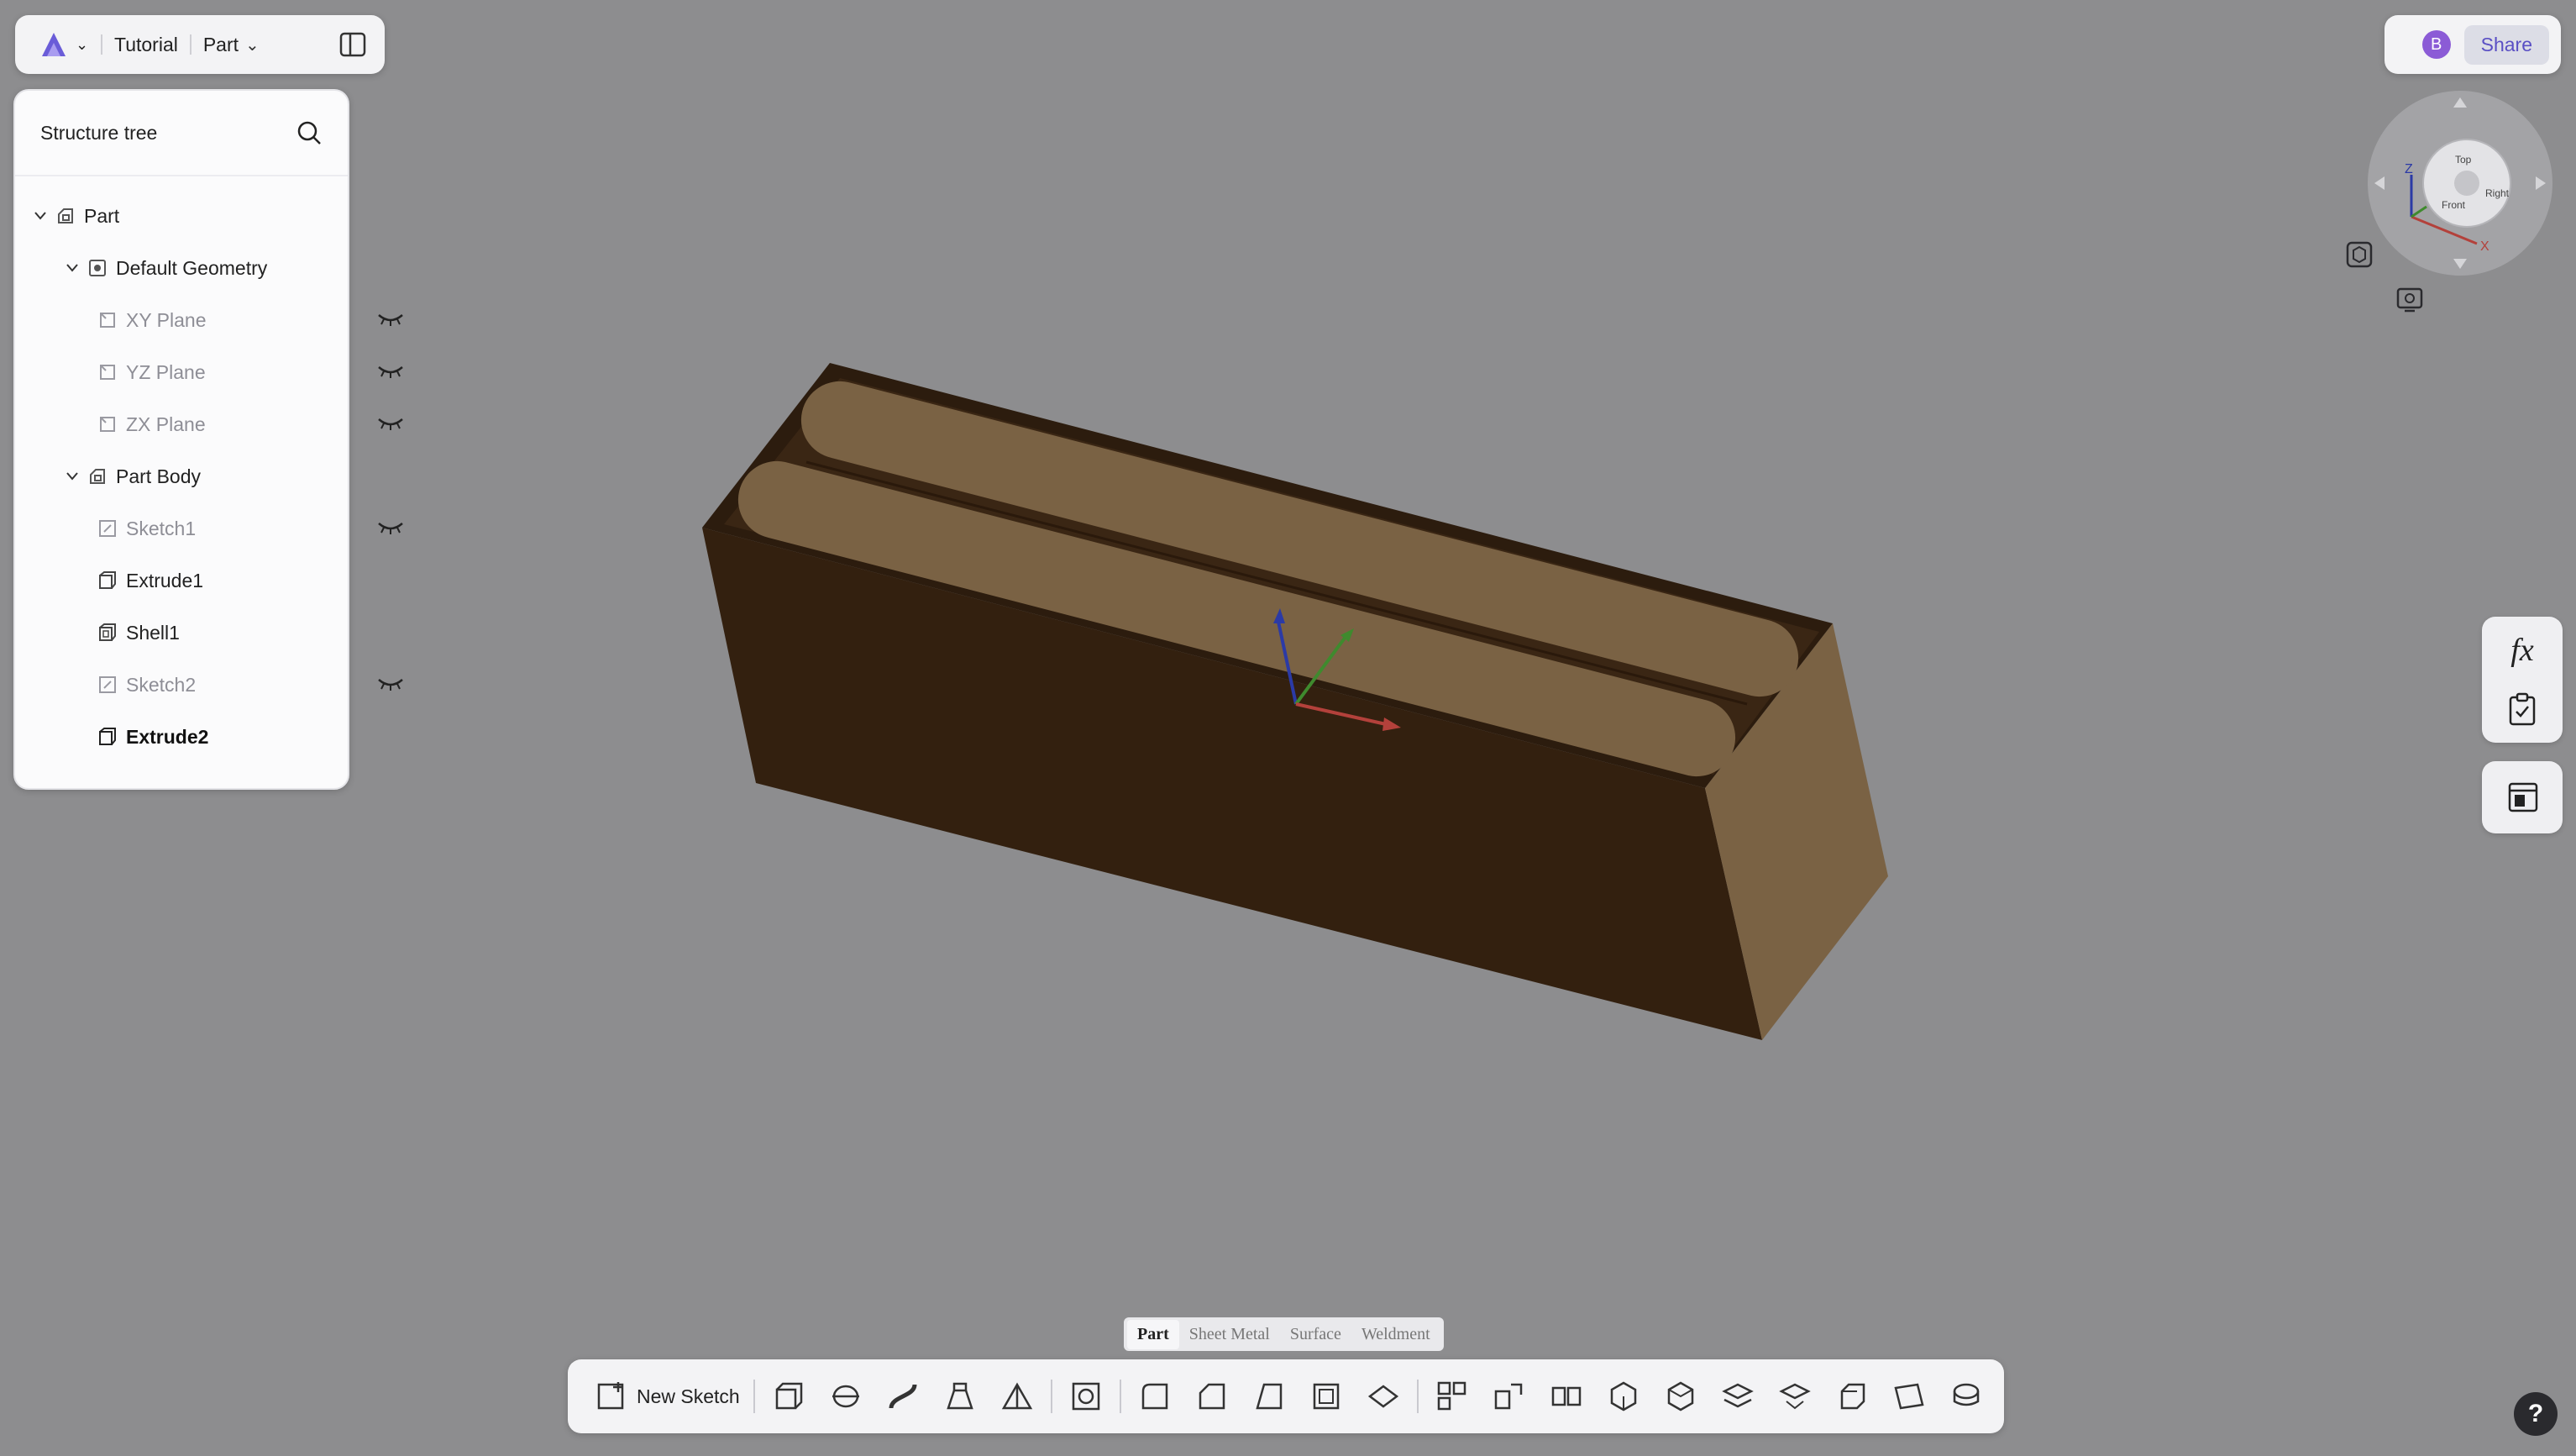 This screenshot has height=1456, width=2576. What do you see at coordinates (2536, 1414) in the screenshot?
I see `help-button: ?` at bounding box center [2536, 1414].